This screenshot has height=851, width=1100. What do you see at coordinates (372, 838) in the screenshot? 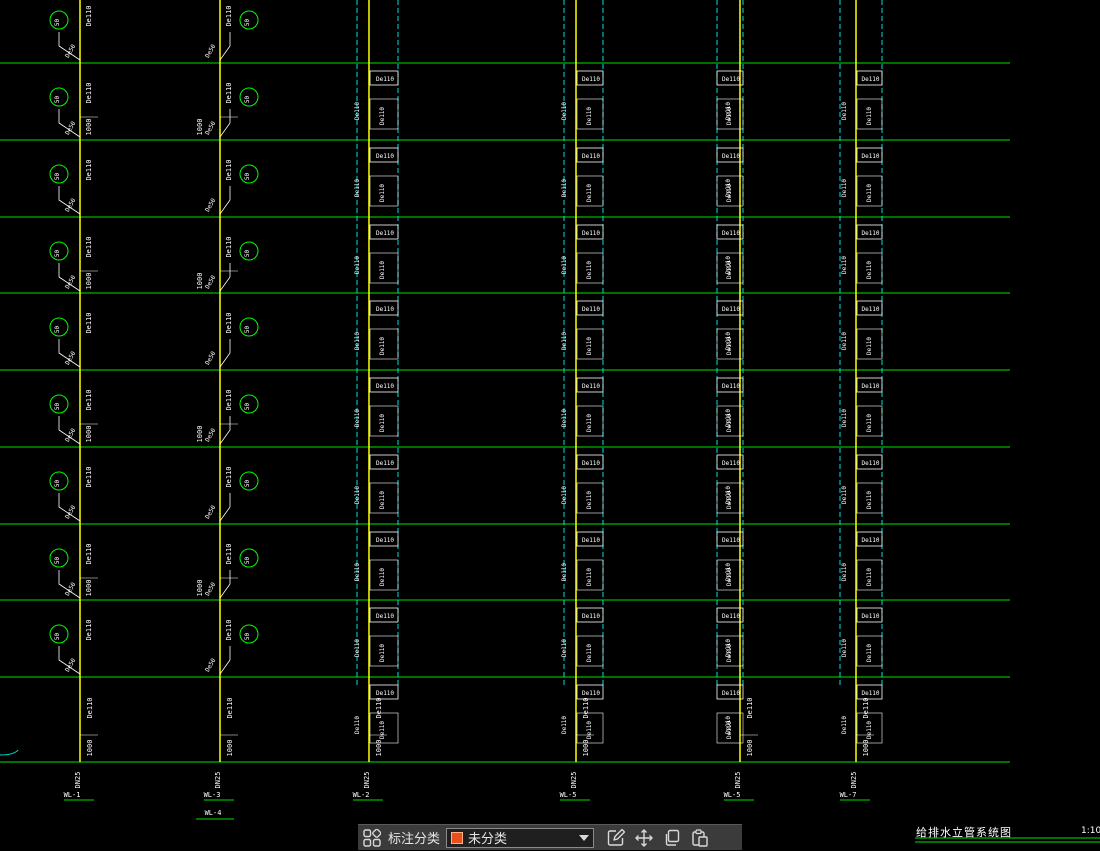
I see `grid-icon` at bounding box center [372, 838].